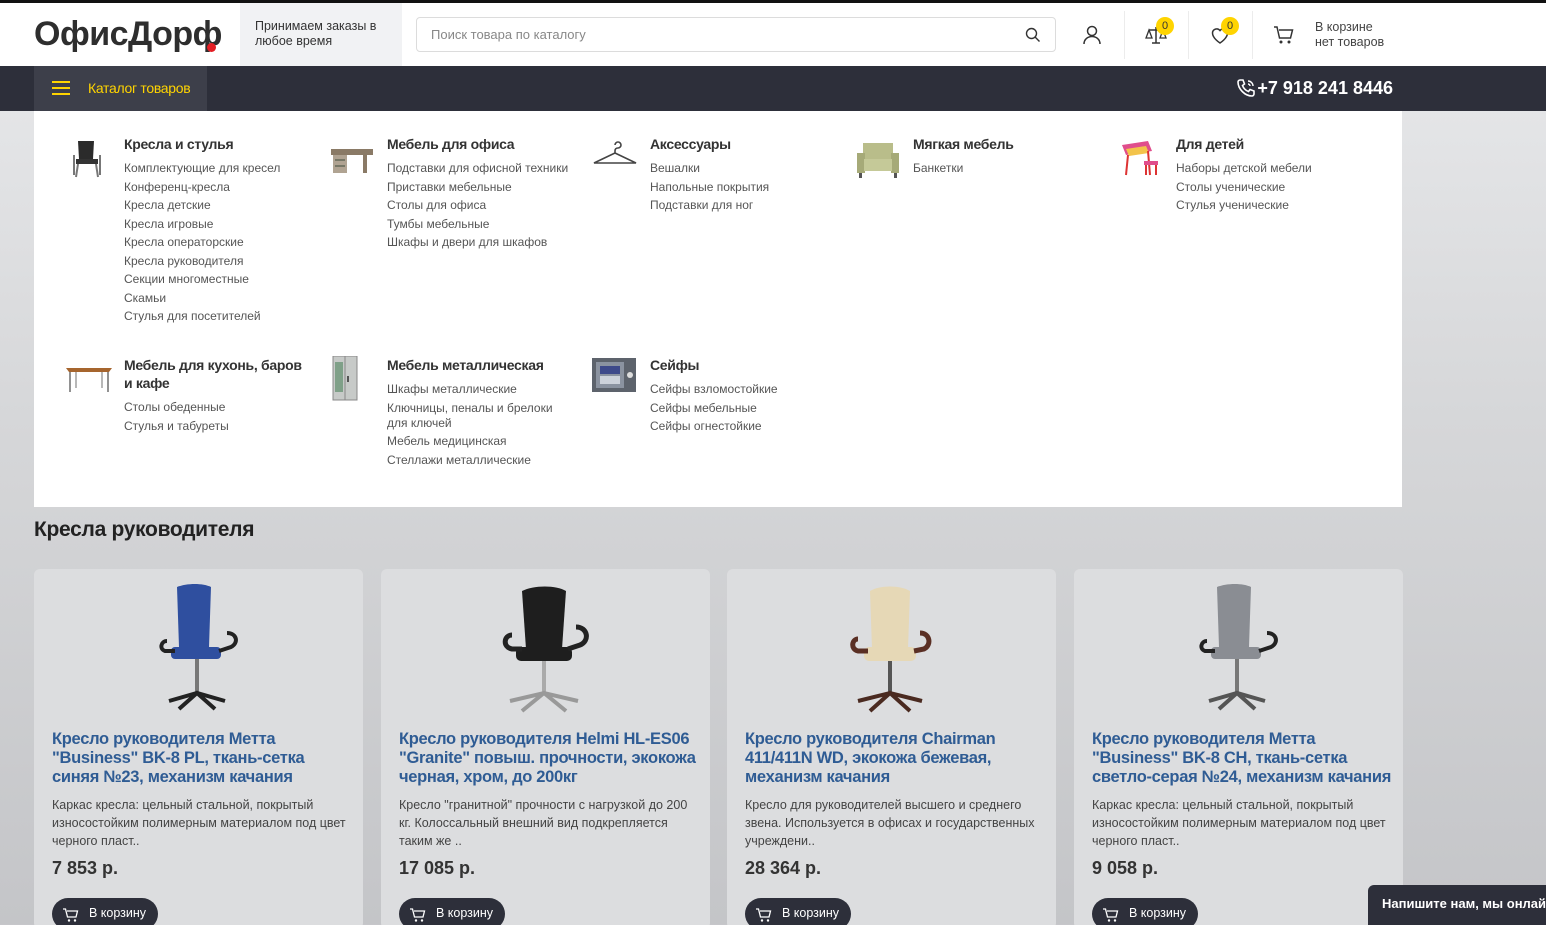 Image resolution: width=1546 pixels, height=925 pixels. Describe the element at coordinates (742, 426) in the screenshot. I see `menu-subcategory-link: Сейфы огнестойкие` at that location.